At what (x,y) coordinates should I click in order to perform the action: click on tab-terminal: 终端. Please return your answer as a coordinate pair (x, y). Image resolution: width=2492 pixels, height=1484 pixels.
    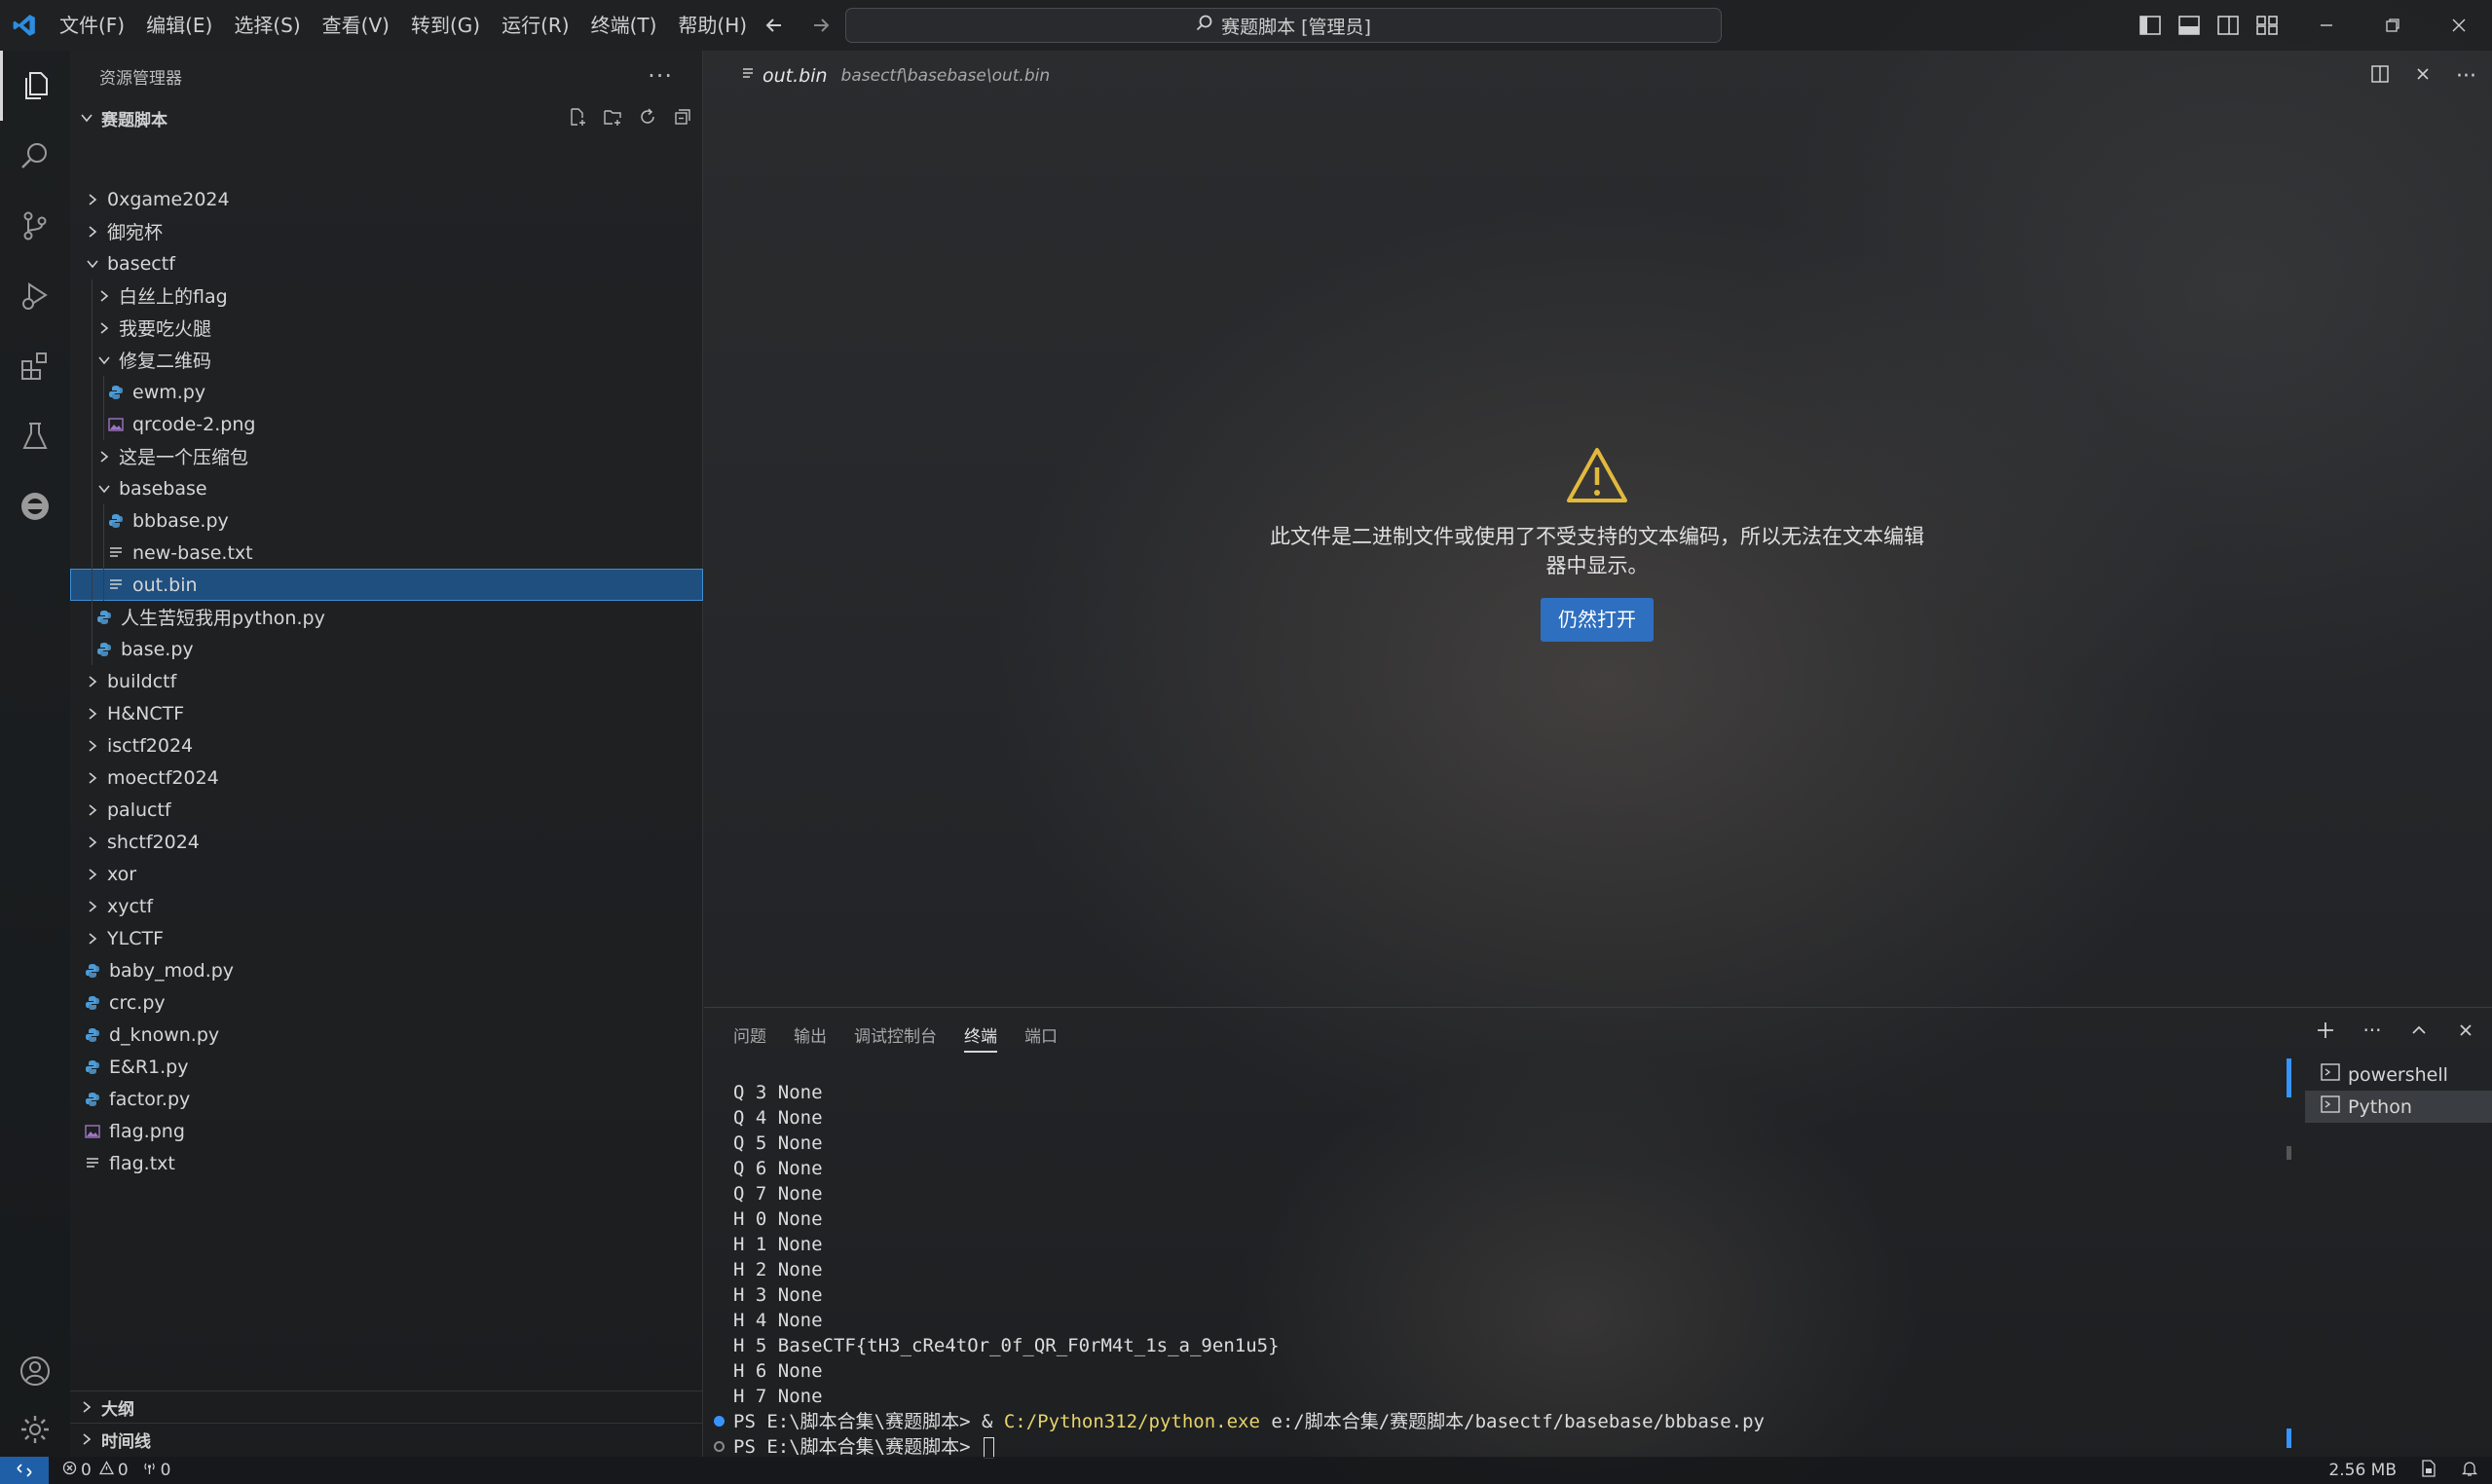
    Looking at the image, I should click on (980, 1037).